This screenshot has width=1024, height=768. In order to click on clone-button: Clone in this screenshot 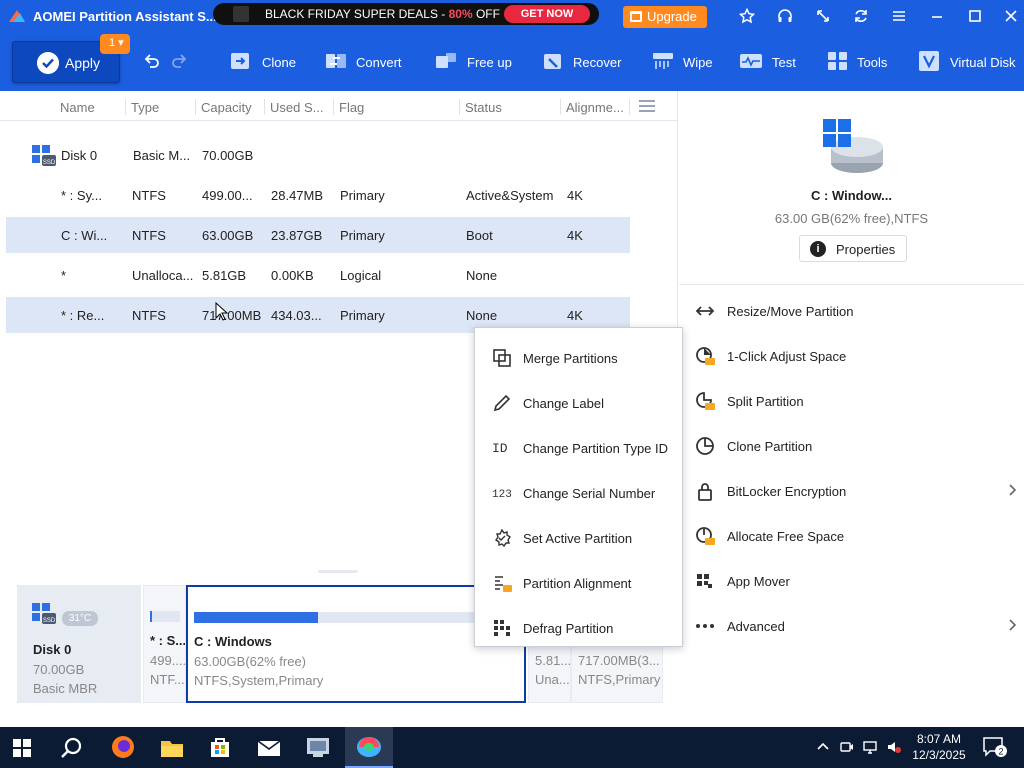, I will do `click(268, 62)`.